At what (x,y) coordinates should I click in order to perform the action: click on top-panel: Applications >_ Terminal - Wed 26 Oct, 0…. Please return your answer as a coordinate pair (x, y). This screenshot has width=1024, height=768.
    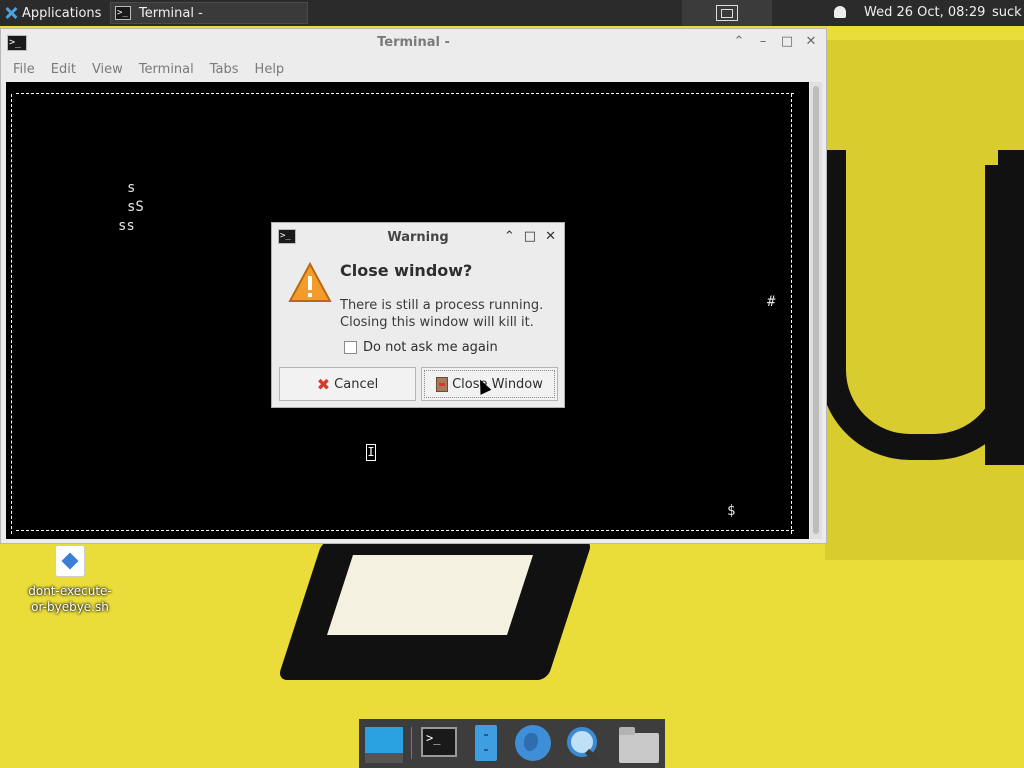
    Looking at the image, I should click on (512, 13).